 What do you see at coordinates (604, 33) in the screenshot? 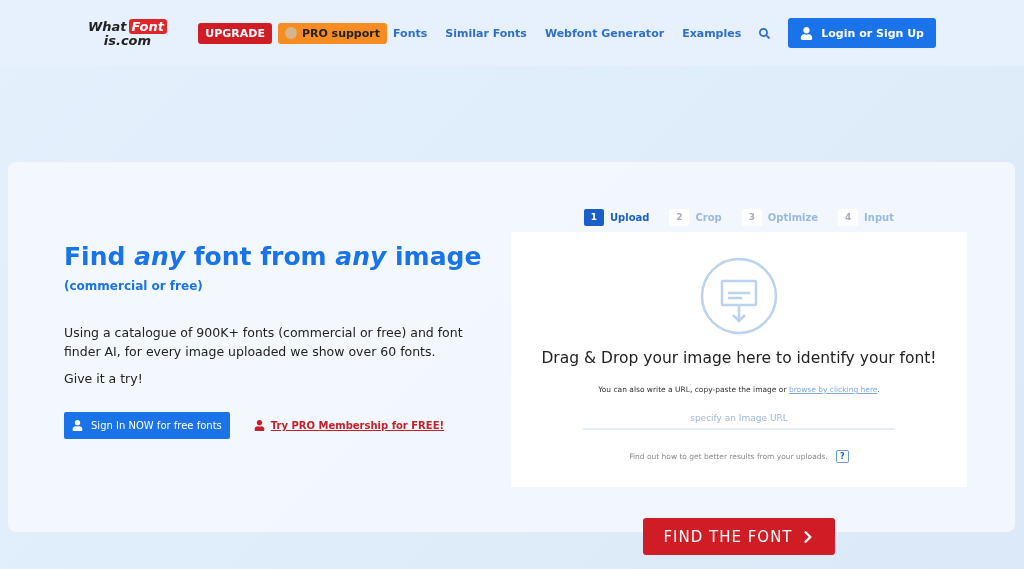
I see `nav-link: Webfont Generator` at bounding box center [604, 33].